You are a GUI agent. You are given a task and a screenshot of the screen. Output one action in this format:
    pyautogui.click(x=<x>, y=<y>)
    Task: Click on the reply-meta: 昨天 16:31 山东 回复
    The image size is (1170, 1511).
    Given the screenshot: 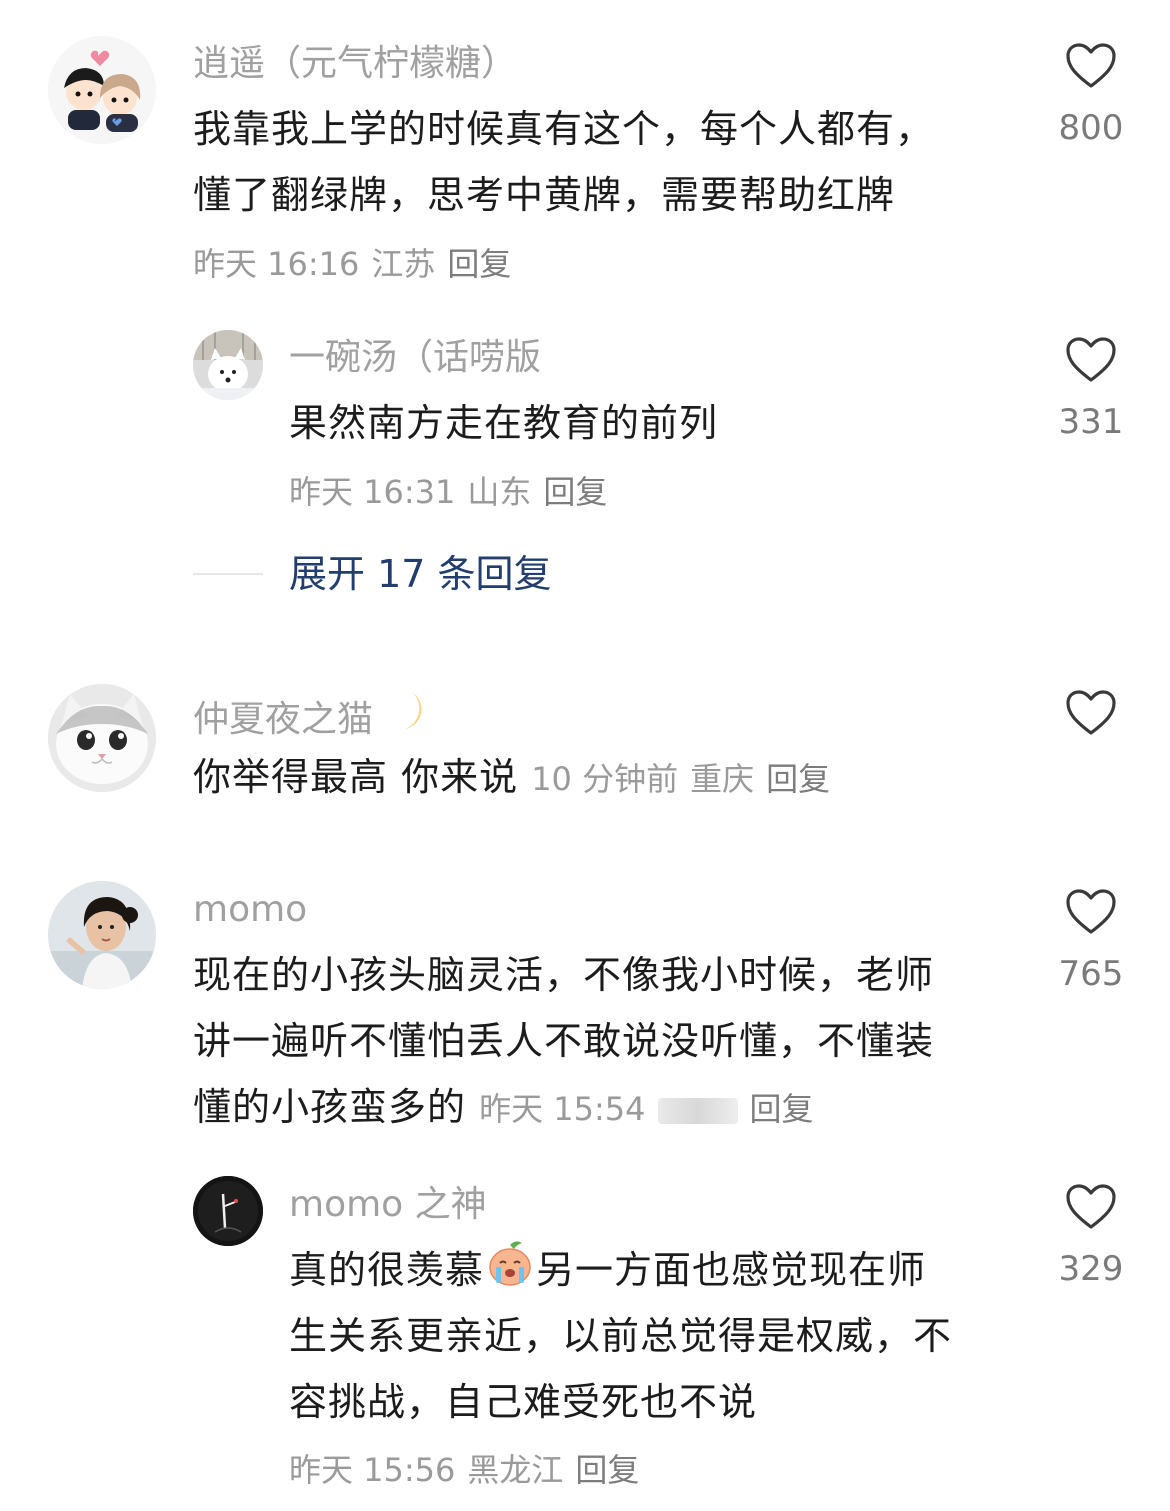 What is the action you would take?
    pyautogui.click(x=448, y=492)
    